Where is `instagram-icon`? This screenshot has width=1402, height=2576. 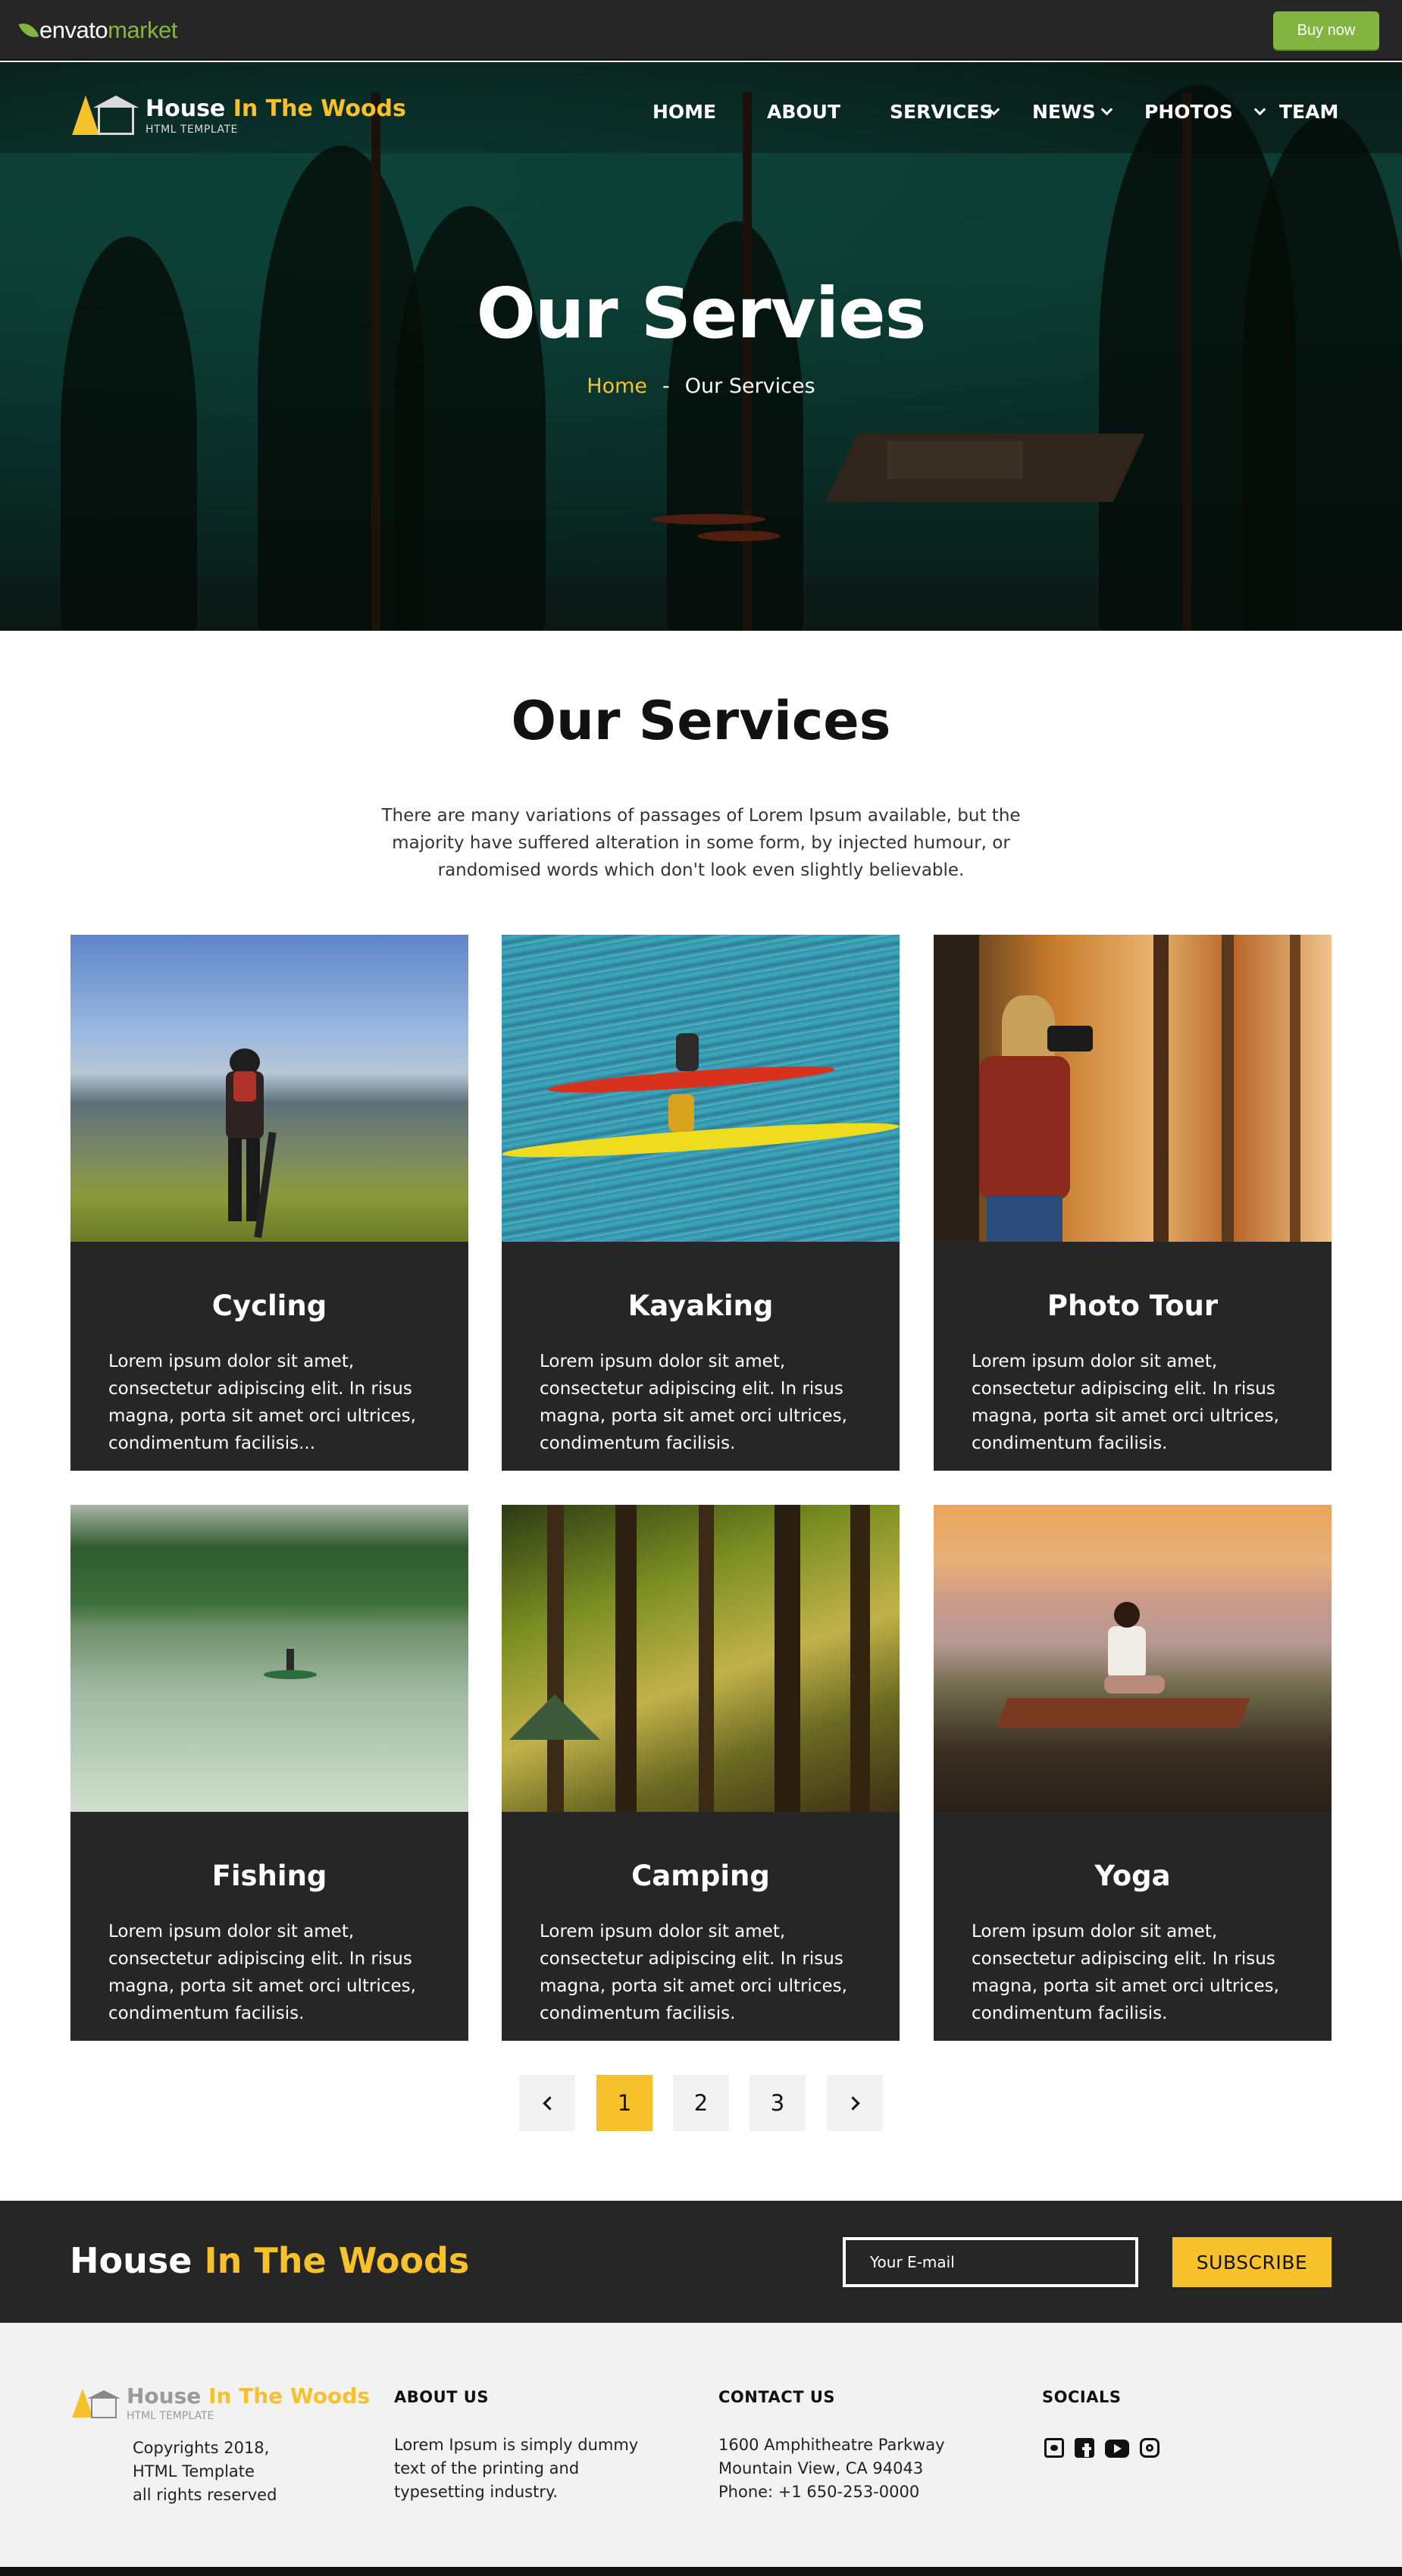 instagram-icon is located at coordinates (1150, 2449).